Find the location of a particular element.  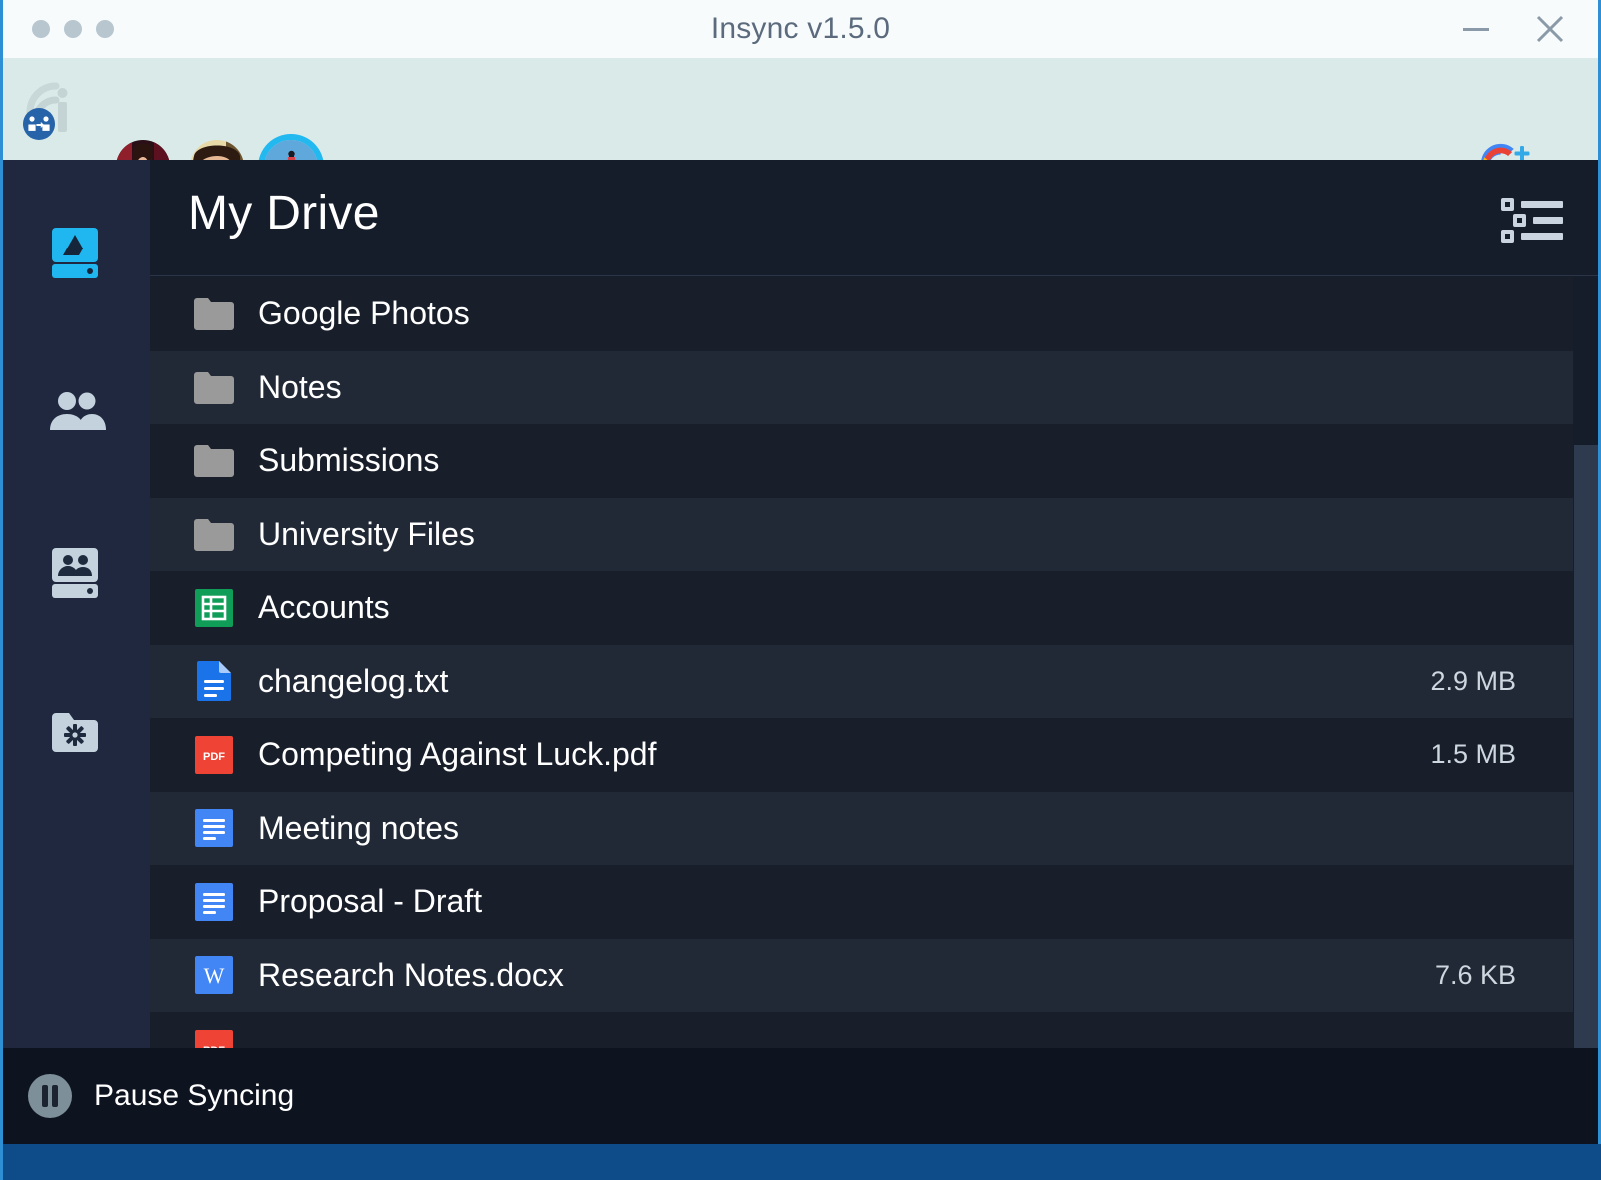

file-name: Meeting notes is located at coordinates (359, 827).